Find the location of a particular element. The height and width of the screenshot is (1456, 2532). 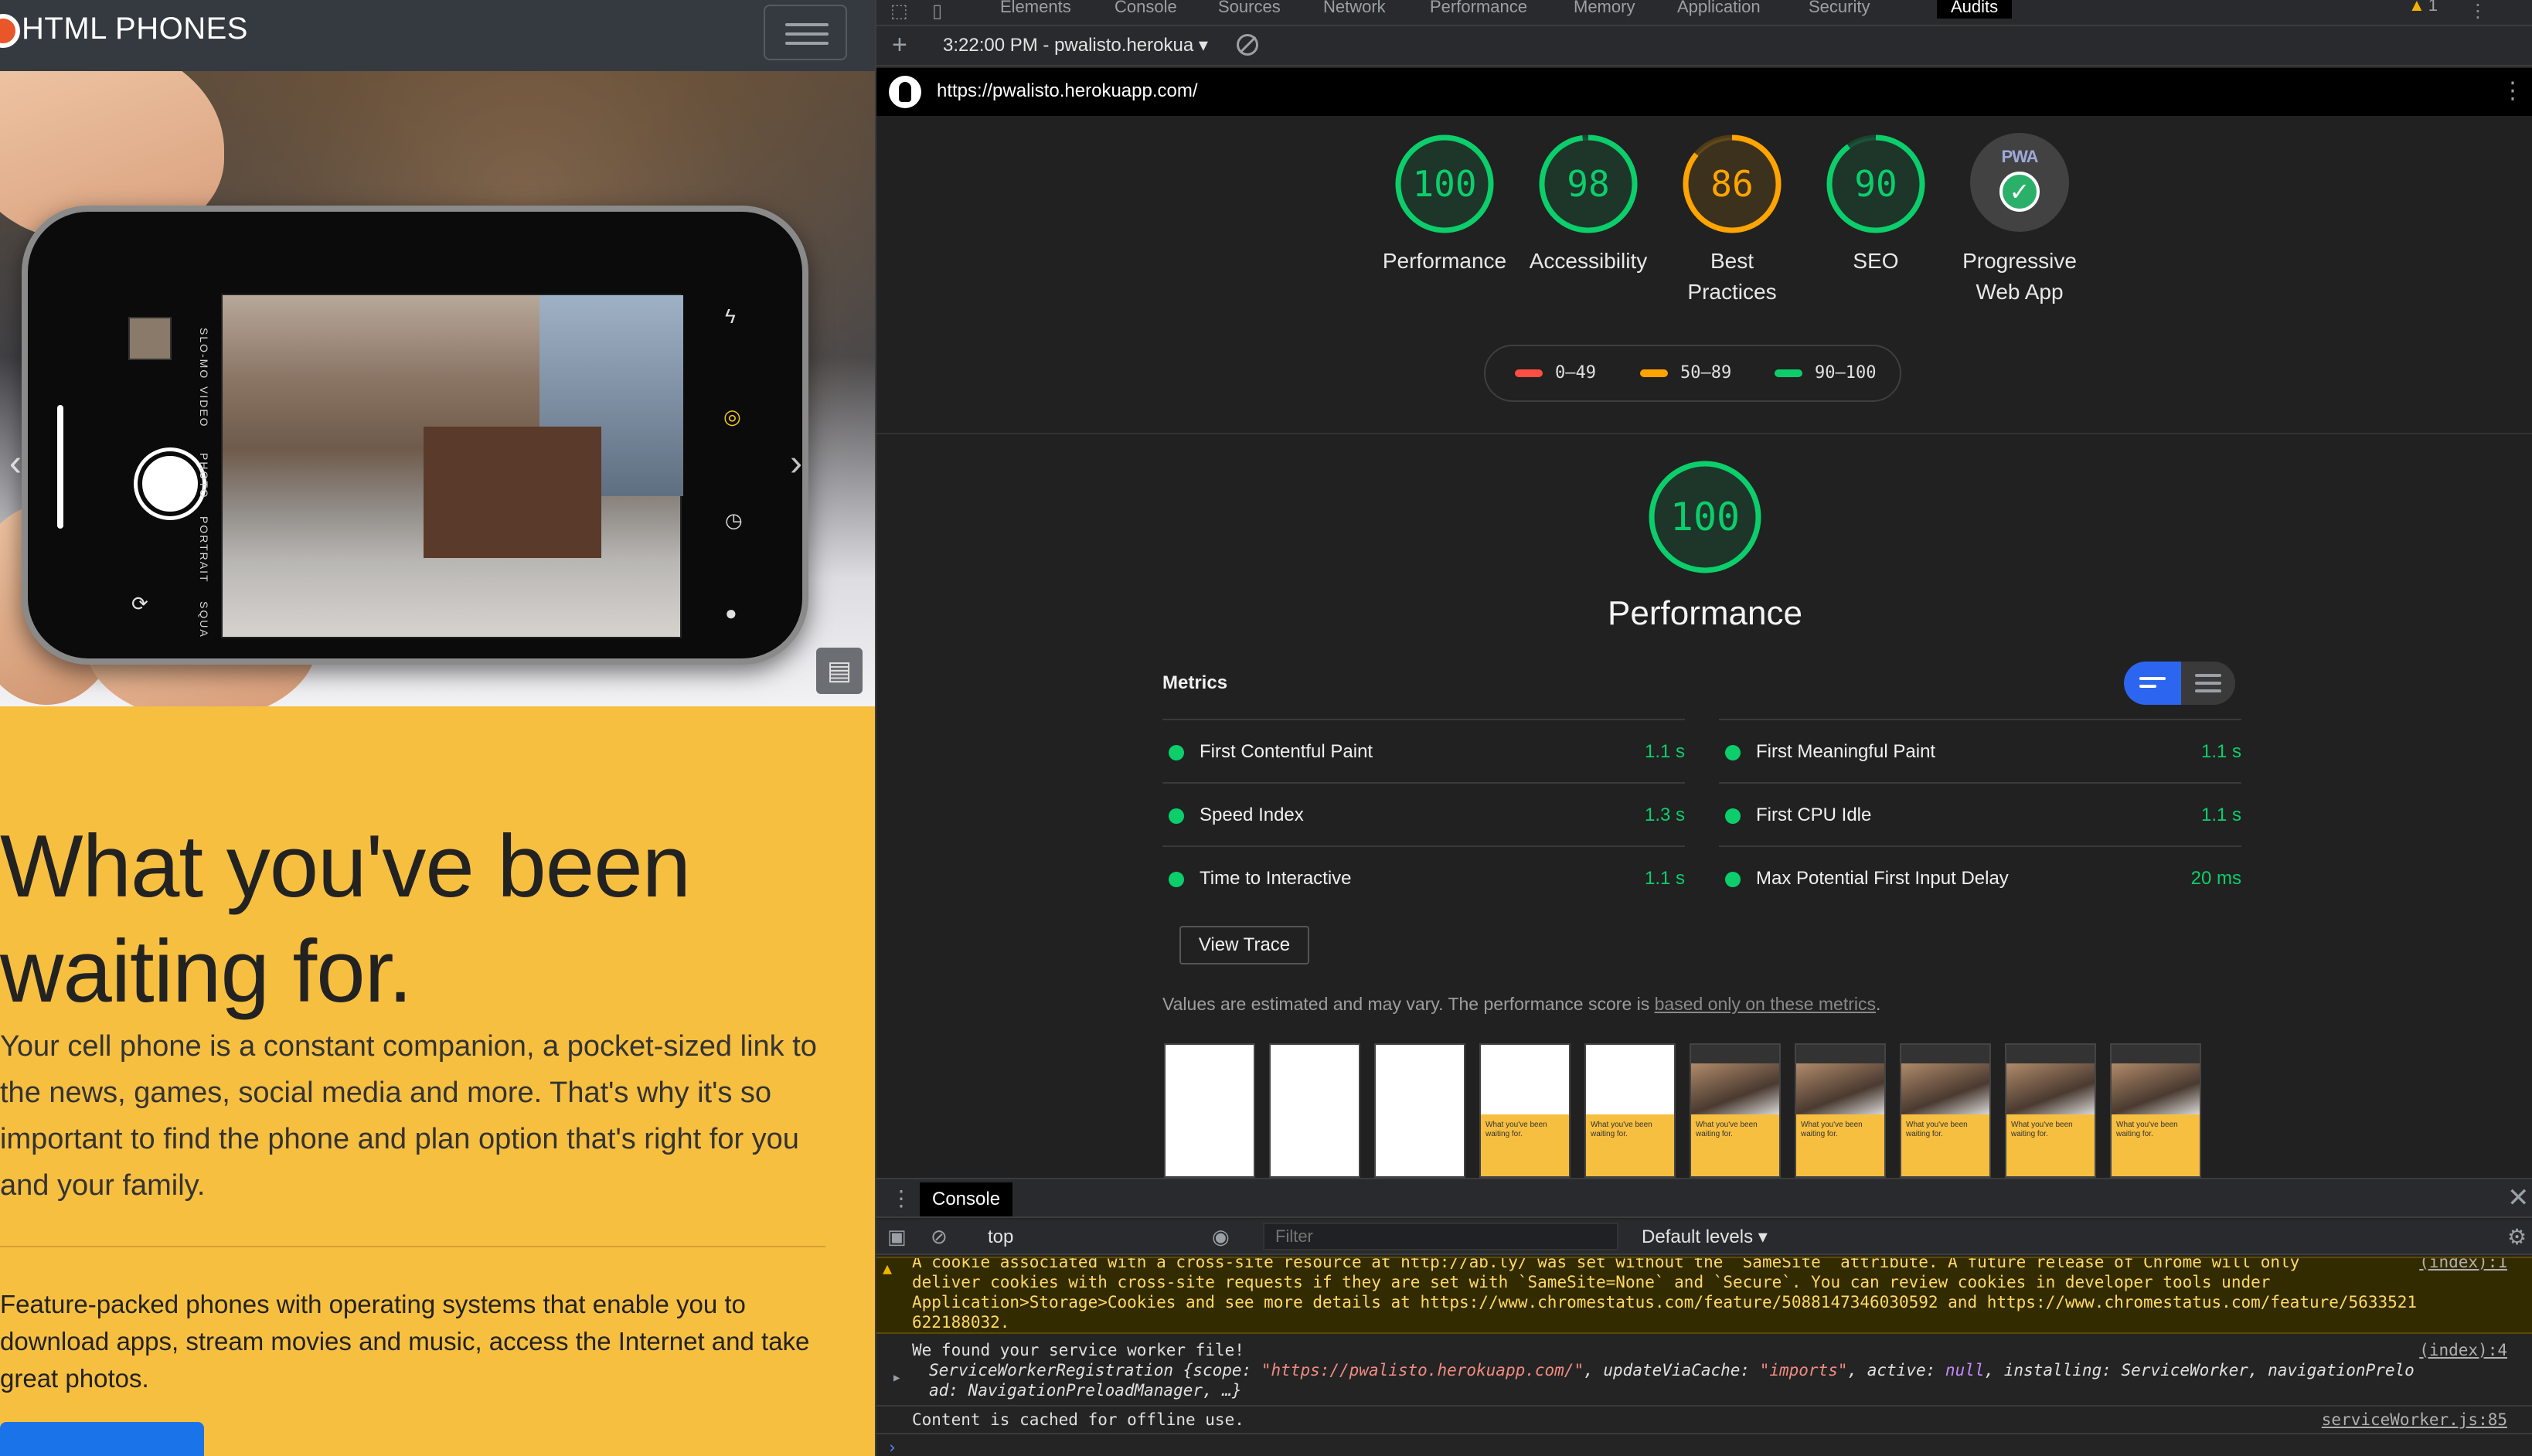

site-brand: HTML PHONES is located at coordinates (135, 29).